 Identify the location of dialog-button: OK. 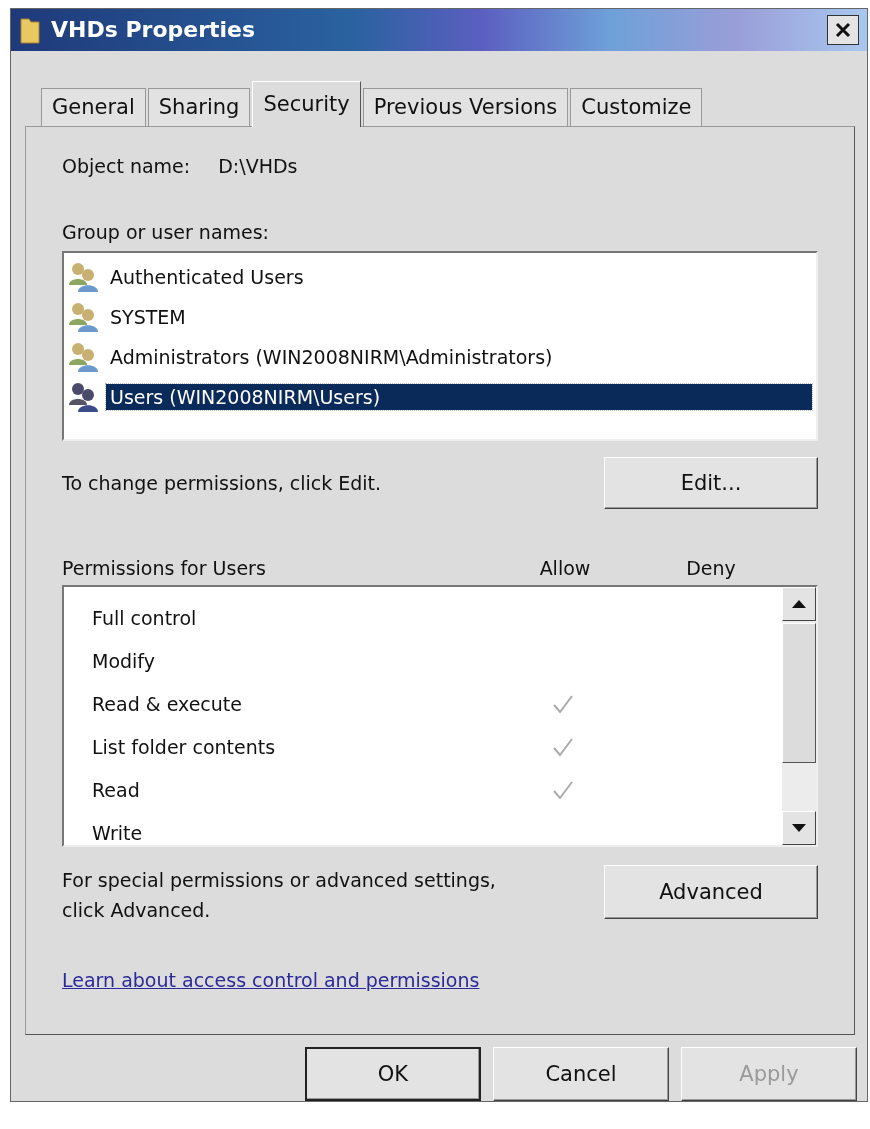
(393, 1074).